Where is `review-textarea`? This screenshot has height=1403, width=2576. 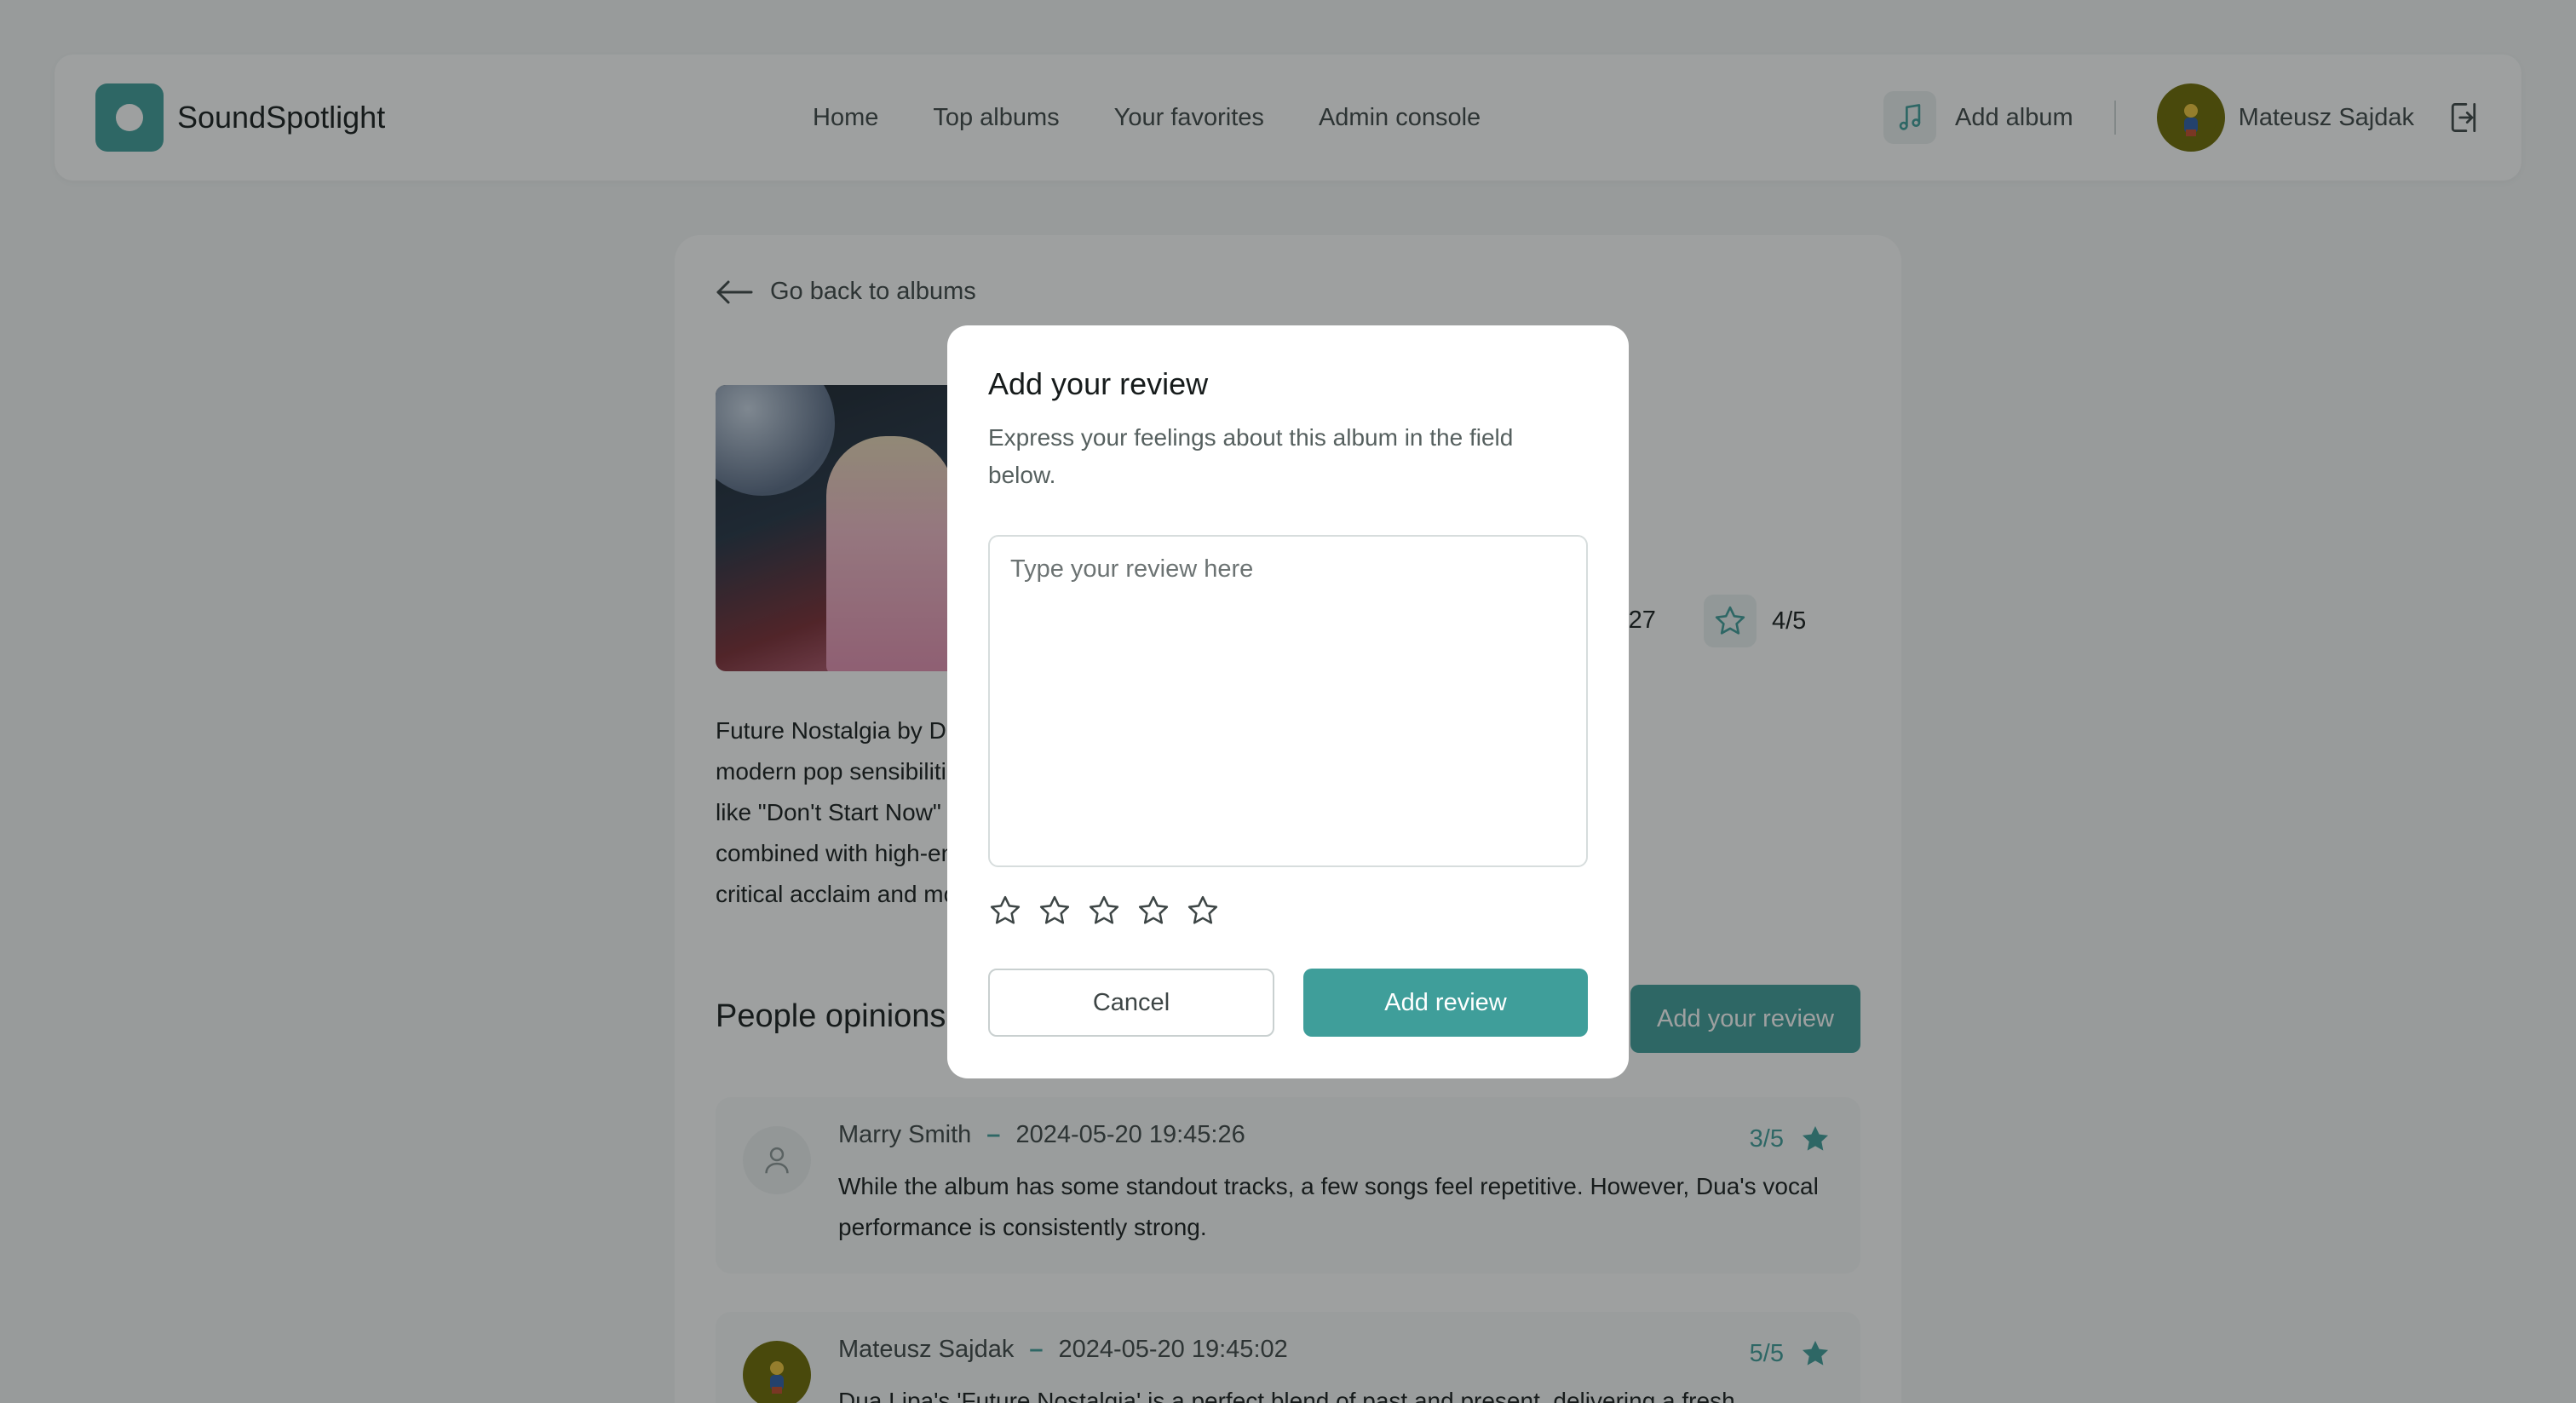 review-textarea is located at coordinates (1288, 701).